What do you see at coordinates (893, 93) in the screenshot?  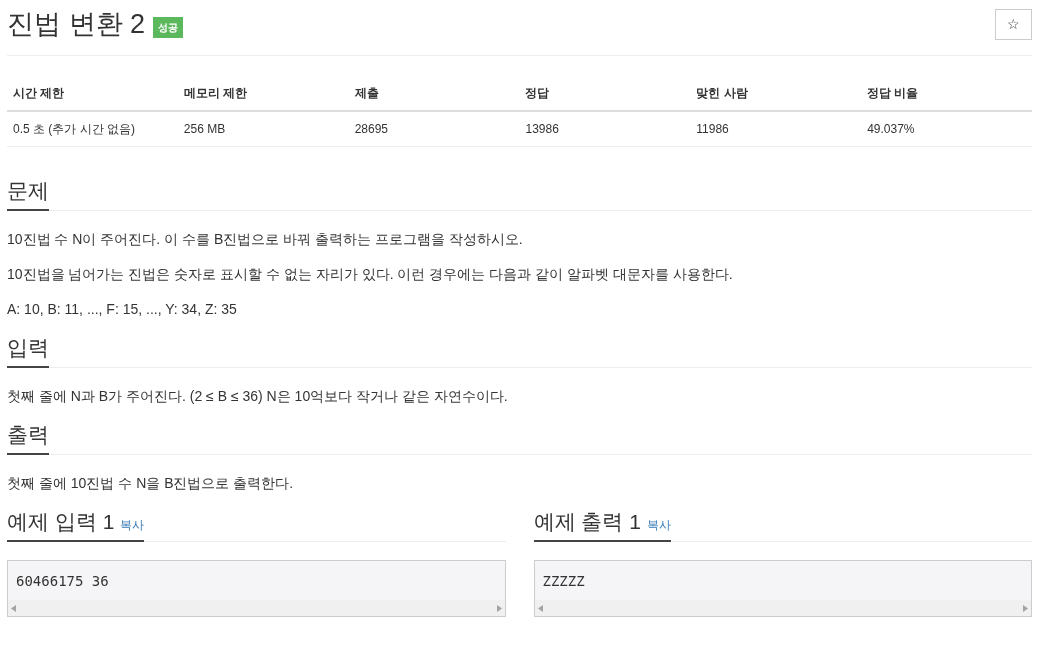 I see `column-header: 정답 비율` at bounding box center [893, 93].